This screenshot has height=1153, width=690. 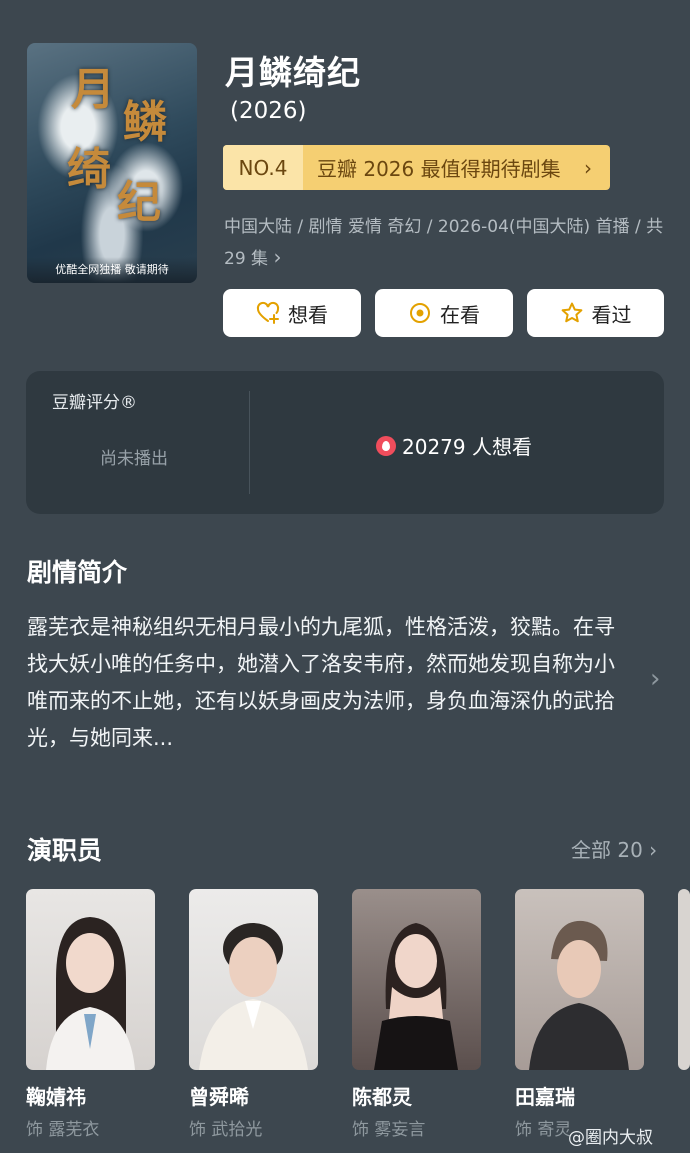 What do you see at coordinates (56, 1095) in the screenshot?
I see `cast-name: 鞠婧祎` at bounding box center [56, 1095].